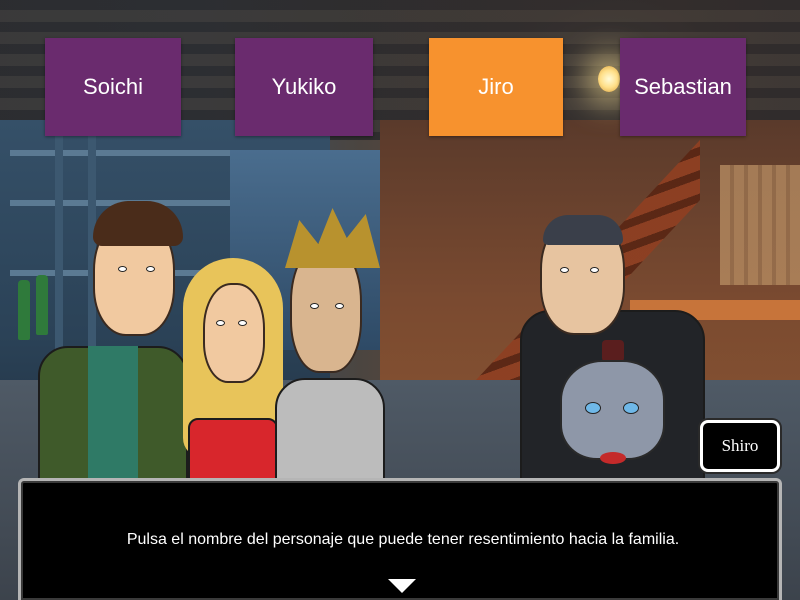 This screenshot has width=800, height=600. I want to click on advance-arrow-icon, so click(402, 586).